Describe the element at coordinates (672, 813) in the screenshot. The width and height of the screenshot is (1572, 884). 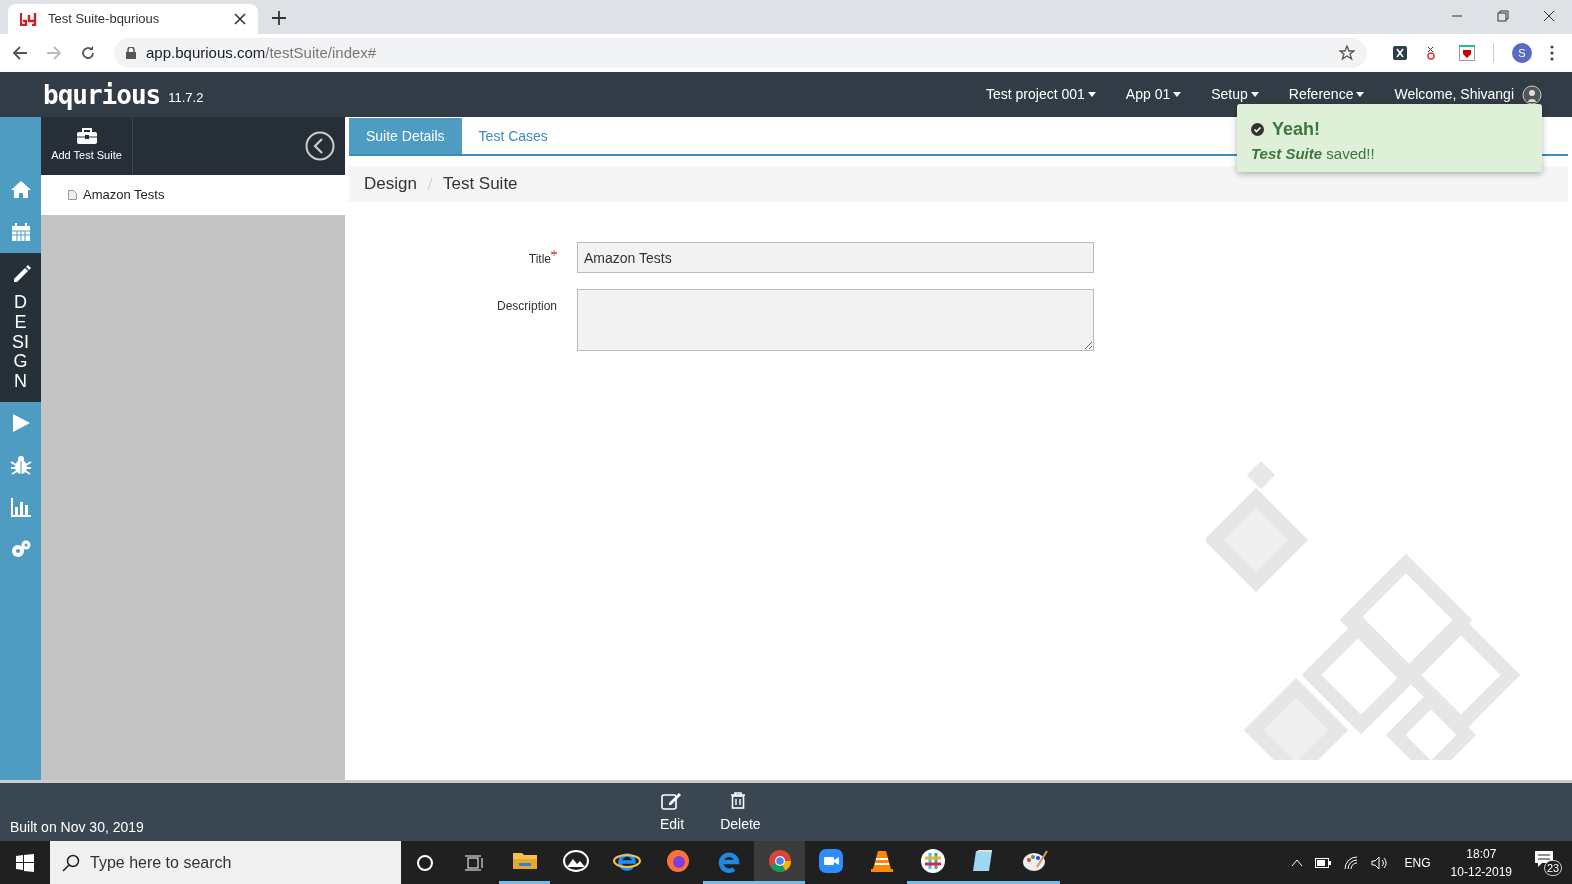
I see `edit-button: Edit` at that location.